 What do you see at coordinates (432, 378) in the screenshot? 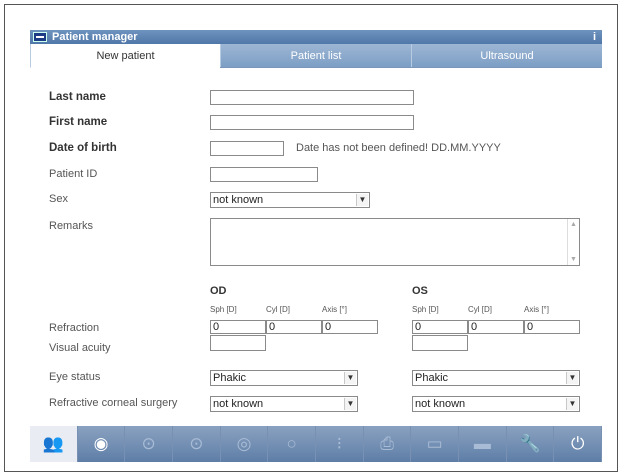
I see `os-eye-status-value: Phakic` at bounding box center [432, 378].